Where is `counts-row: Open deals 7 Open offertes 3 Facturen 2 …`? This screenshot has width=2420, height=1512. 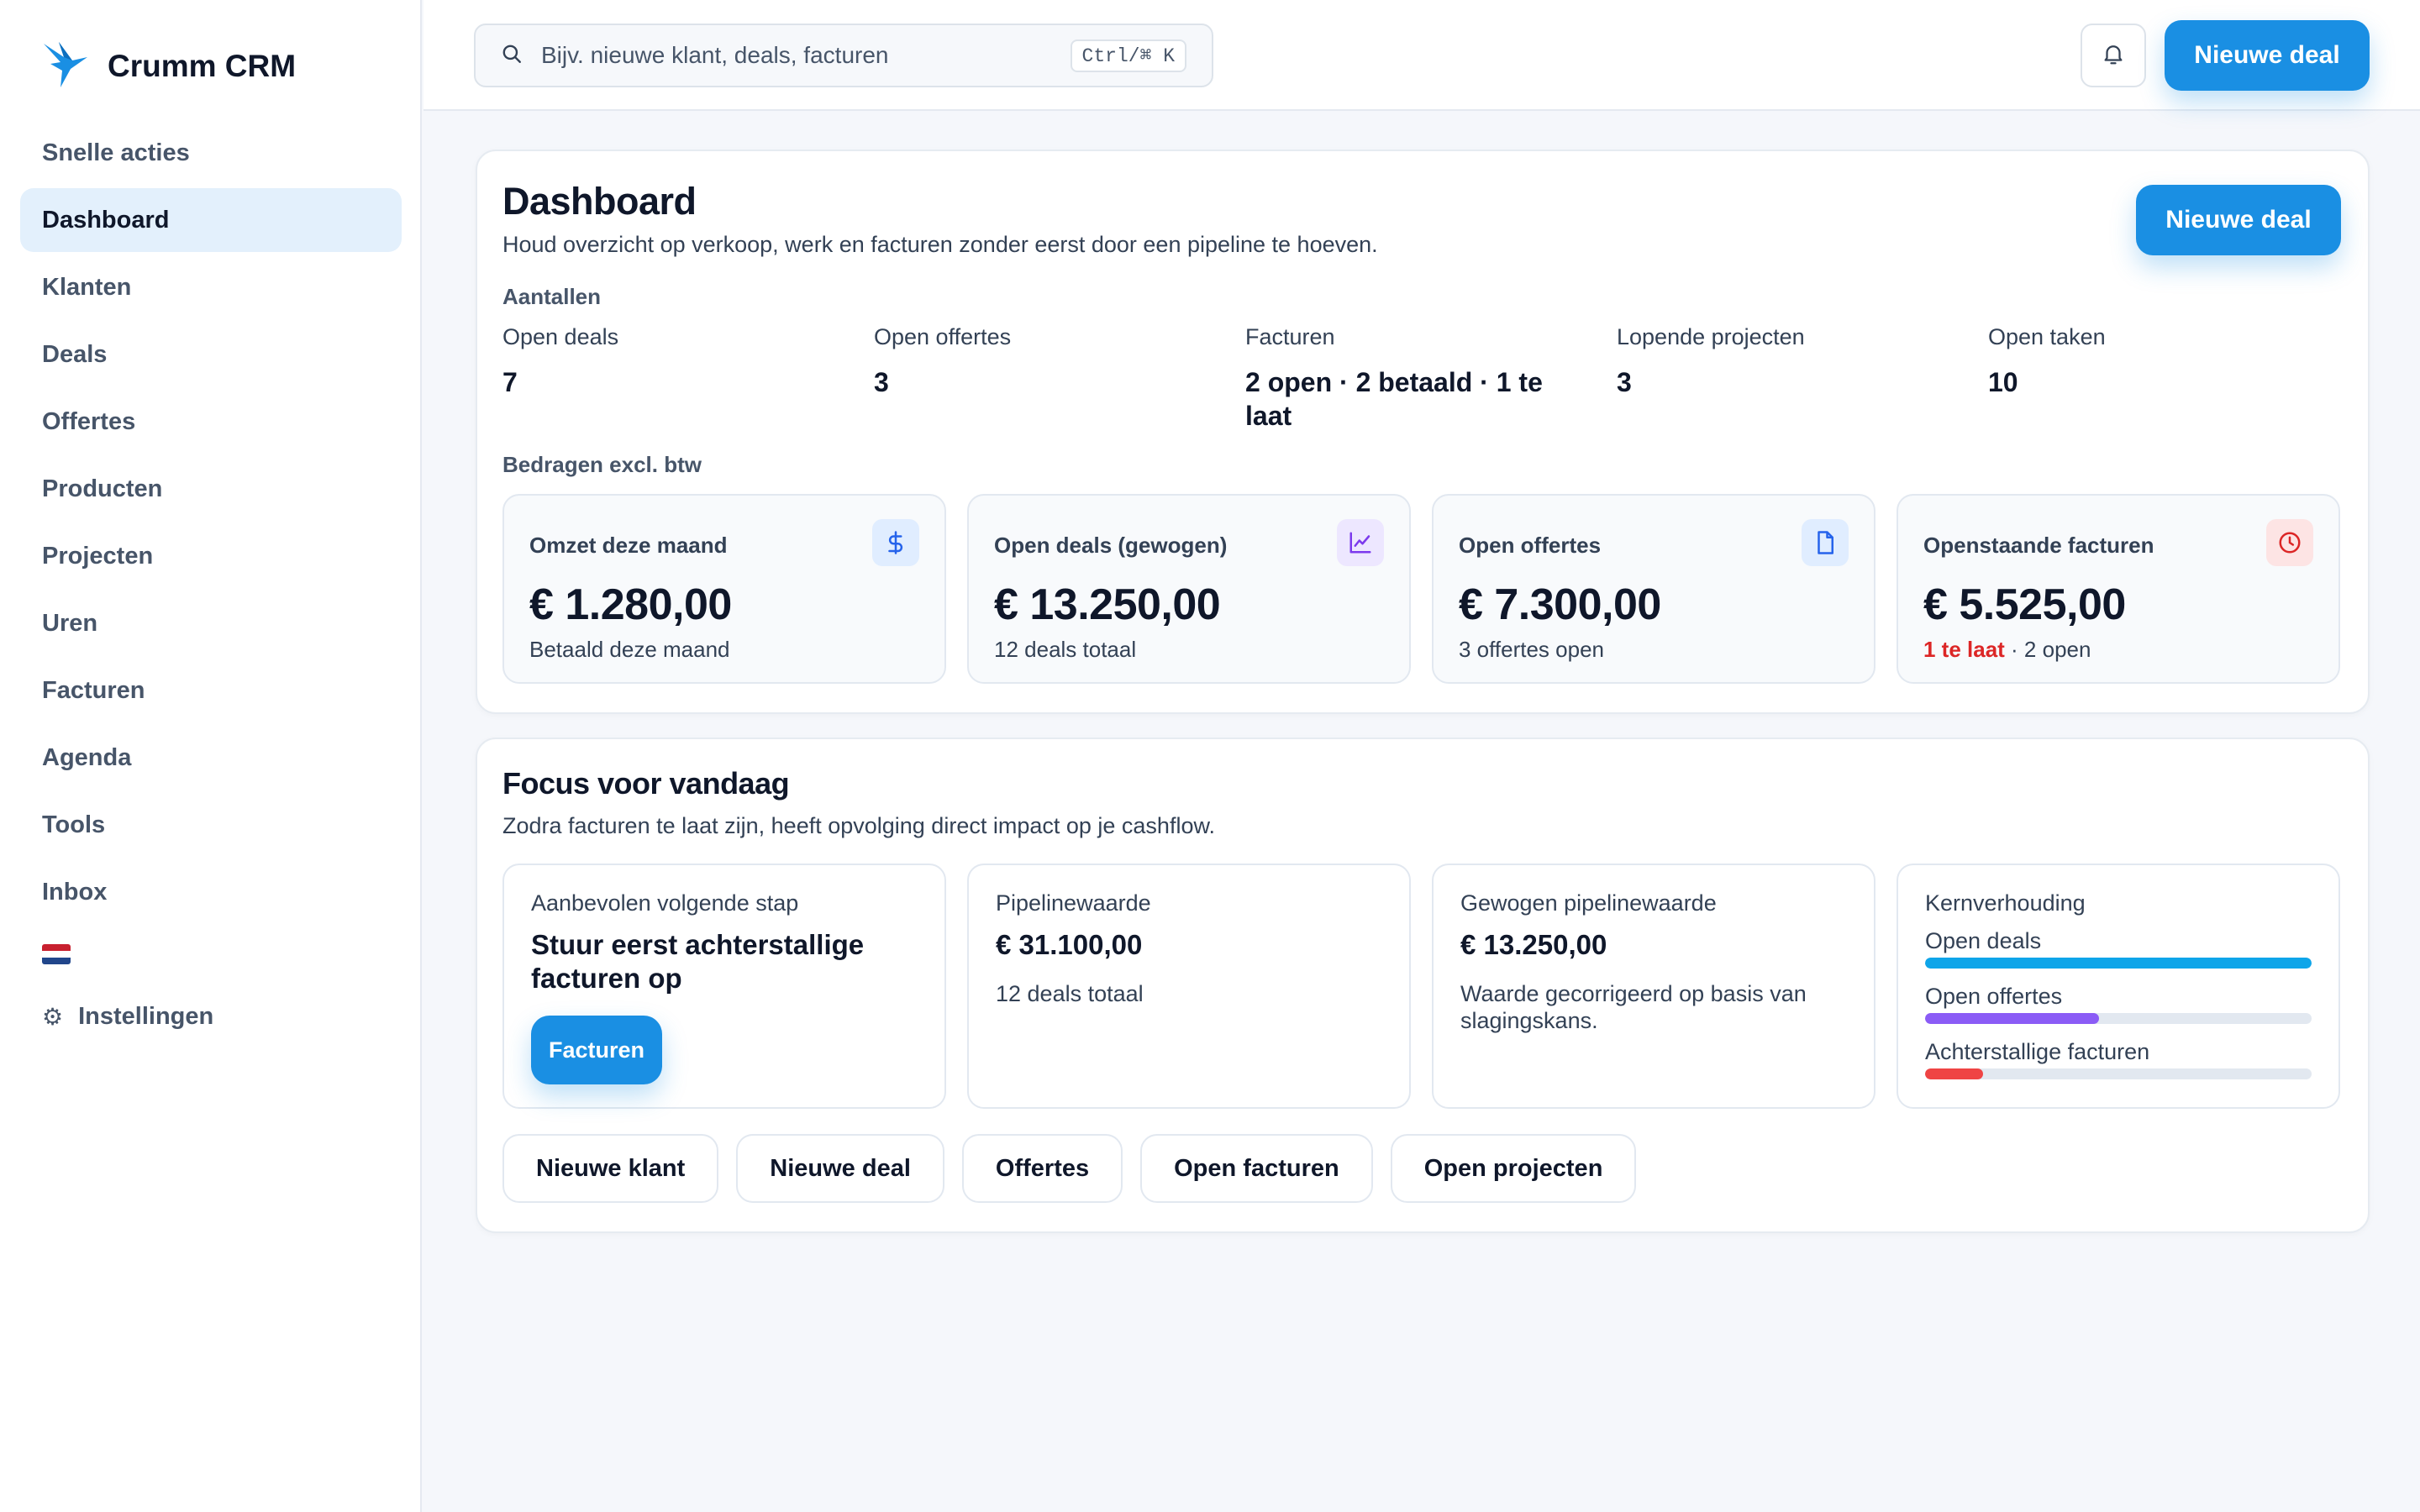 counts-row: Open deals 7 Open offertes 3 Facturen 2 … is located at coordinates (1431, 378).